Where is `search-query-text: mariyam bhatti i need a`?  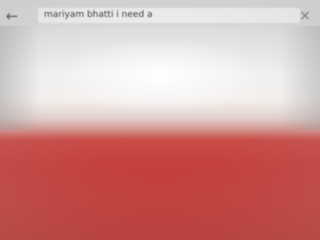
search-query-text: mariyam bhatti i need a is located at coordinates (98, 15).